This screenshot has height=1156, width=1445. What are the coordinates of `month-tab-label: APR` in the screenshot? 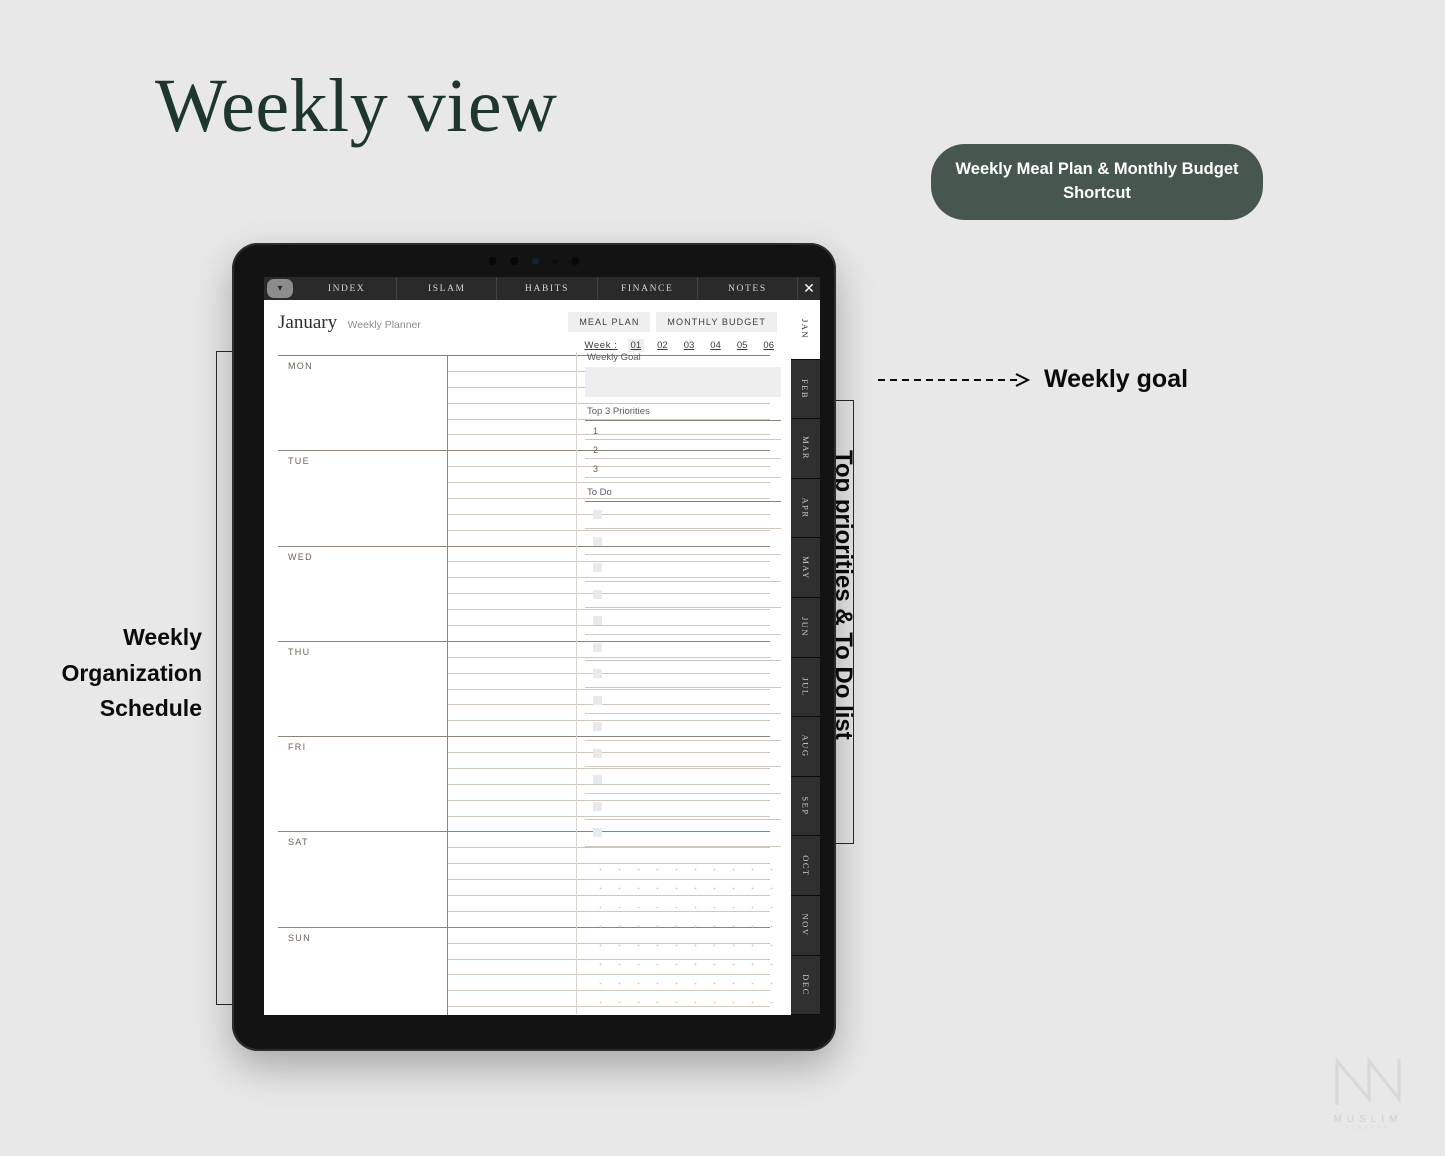 It's located at (805, 508).